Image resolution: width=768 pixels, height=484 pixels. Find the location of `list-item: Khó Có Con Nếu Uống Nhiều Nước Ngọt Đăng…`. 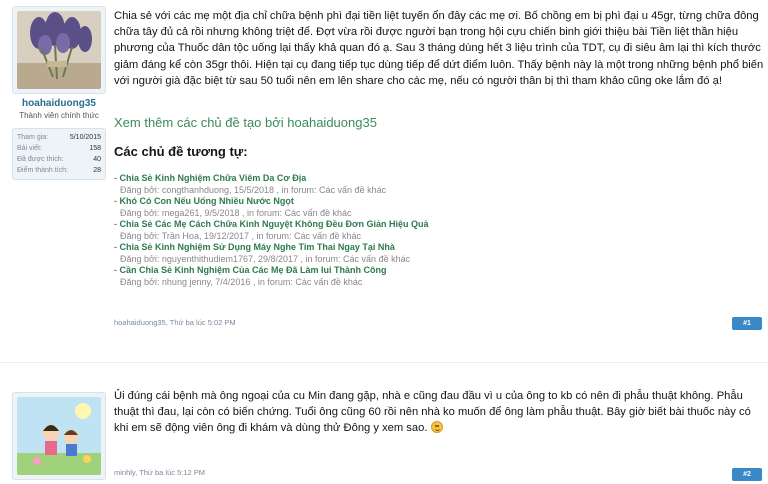

list-item: Khó Có Con Nếu Uống Nhiều Nước Ngọt Đăng… is located at coordinates (439, 207).